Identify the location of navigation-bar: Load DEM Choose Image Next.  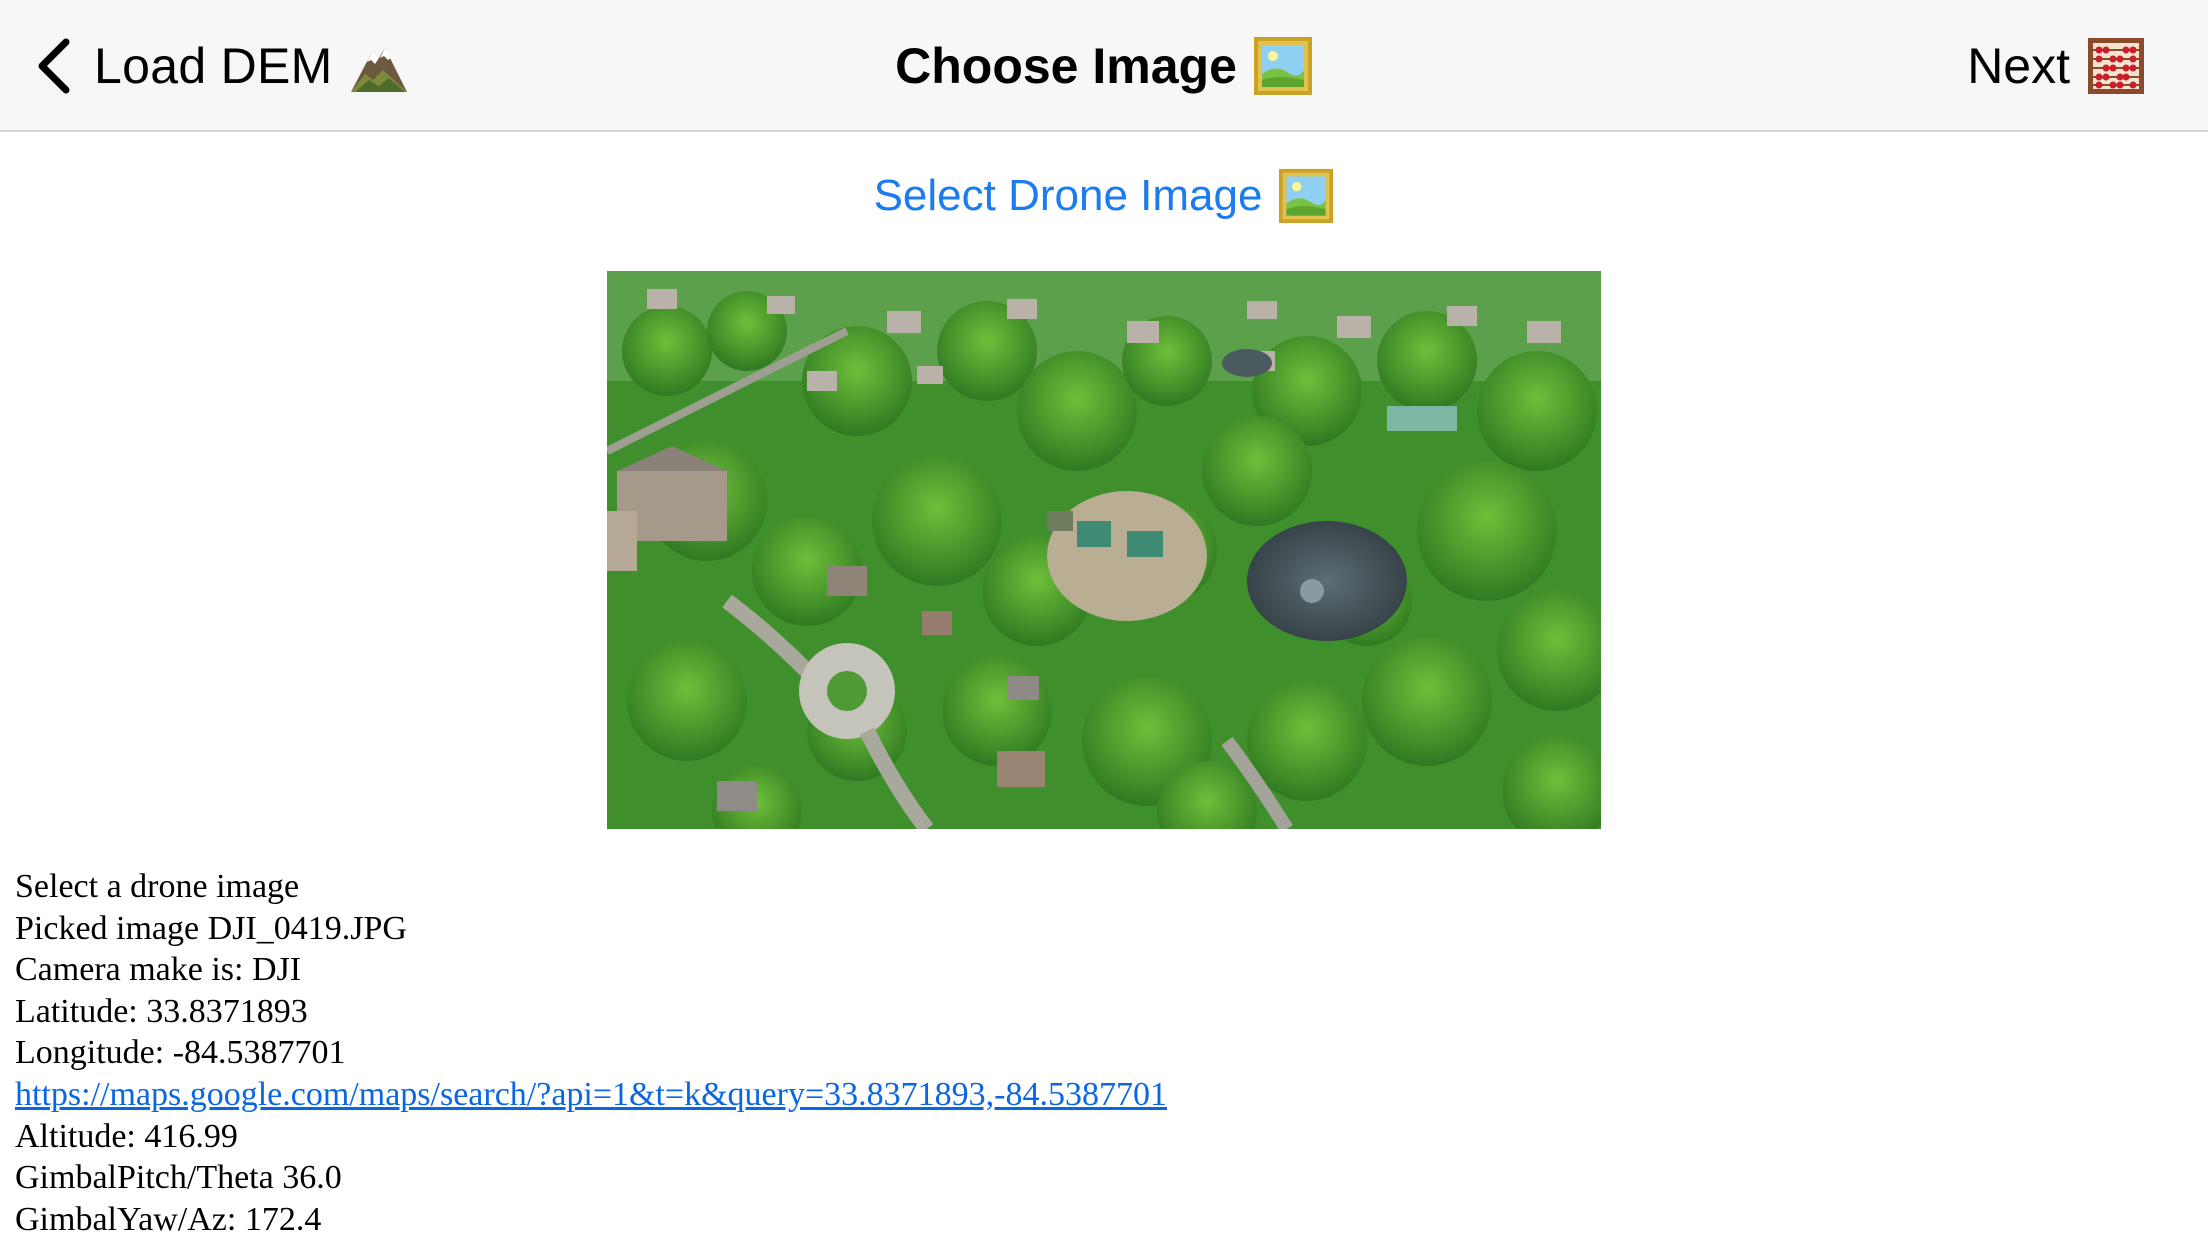
(1104, 66).